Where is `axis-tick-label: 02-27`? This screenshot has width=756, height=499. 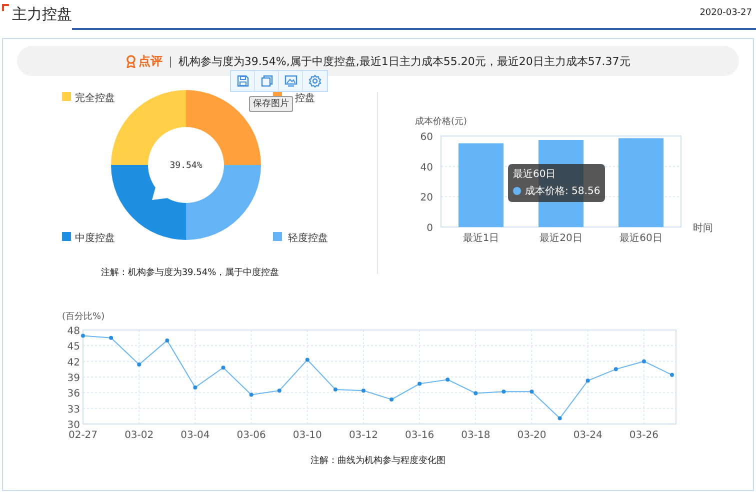
axis-tick-label: 02-27 is located at coordinates (83, 435).